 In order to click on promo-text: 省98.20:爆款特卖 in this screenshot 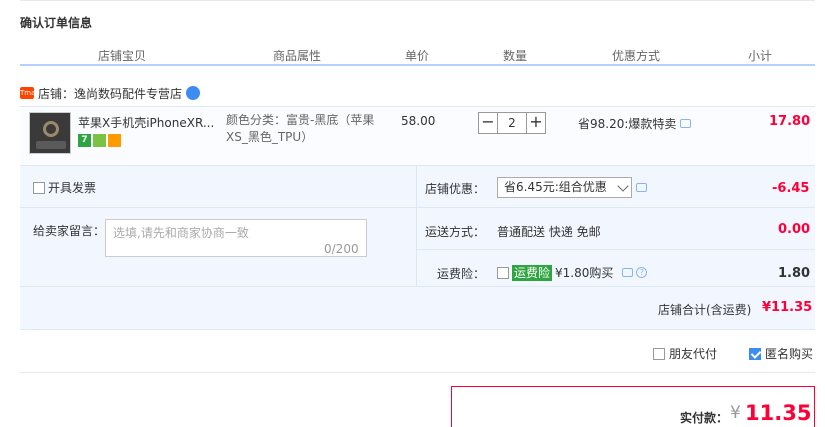, I will do `click(627, 124)`.